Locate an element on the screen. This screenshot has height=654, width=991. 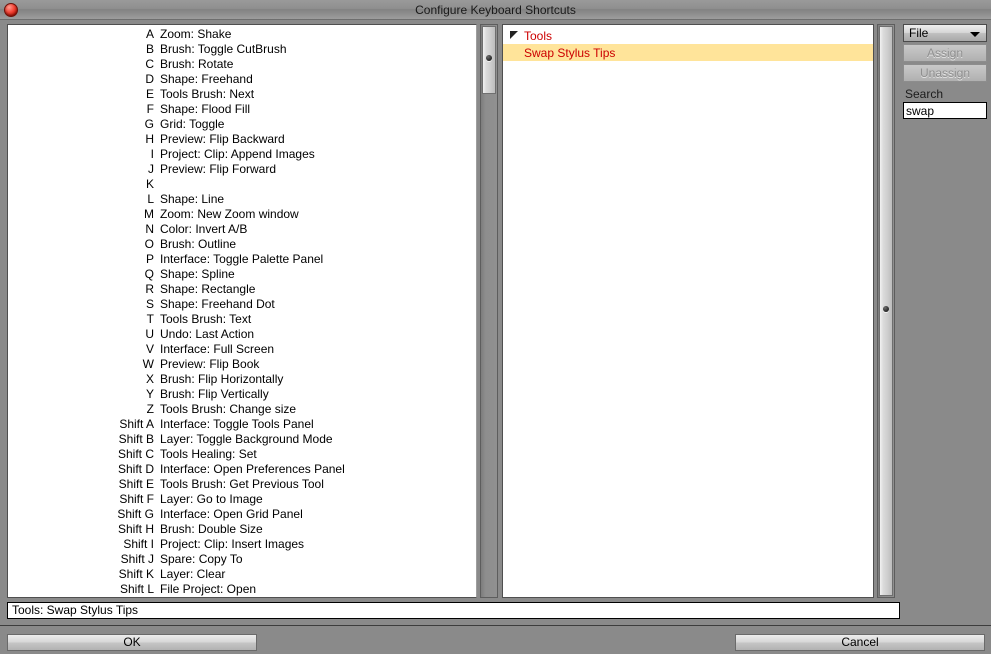
dialog-button-bar: OK Cancel is located at coordinates (495, 639).